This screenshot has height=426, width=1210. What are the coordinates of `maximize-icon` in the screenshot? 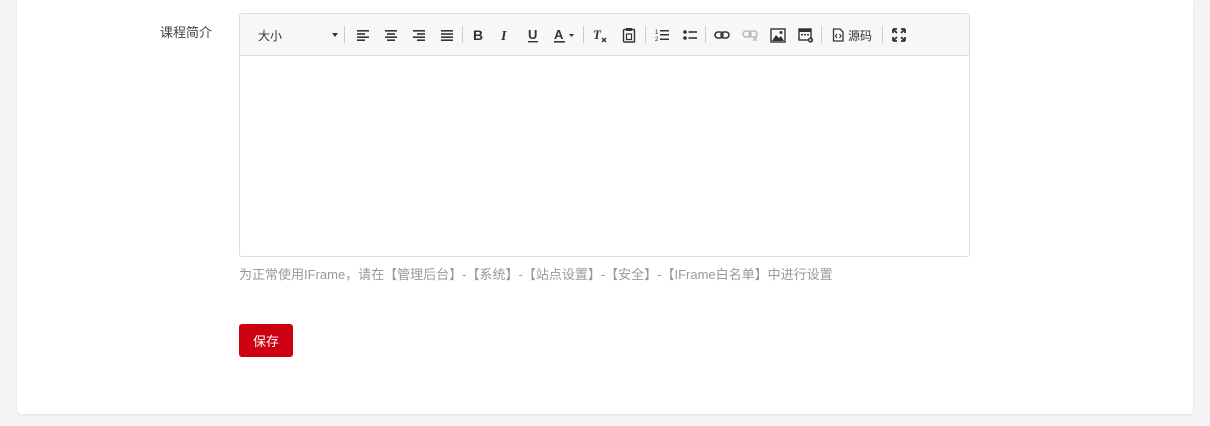 It's located at (899, 35).